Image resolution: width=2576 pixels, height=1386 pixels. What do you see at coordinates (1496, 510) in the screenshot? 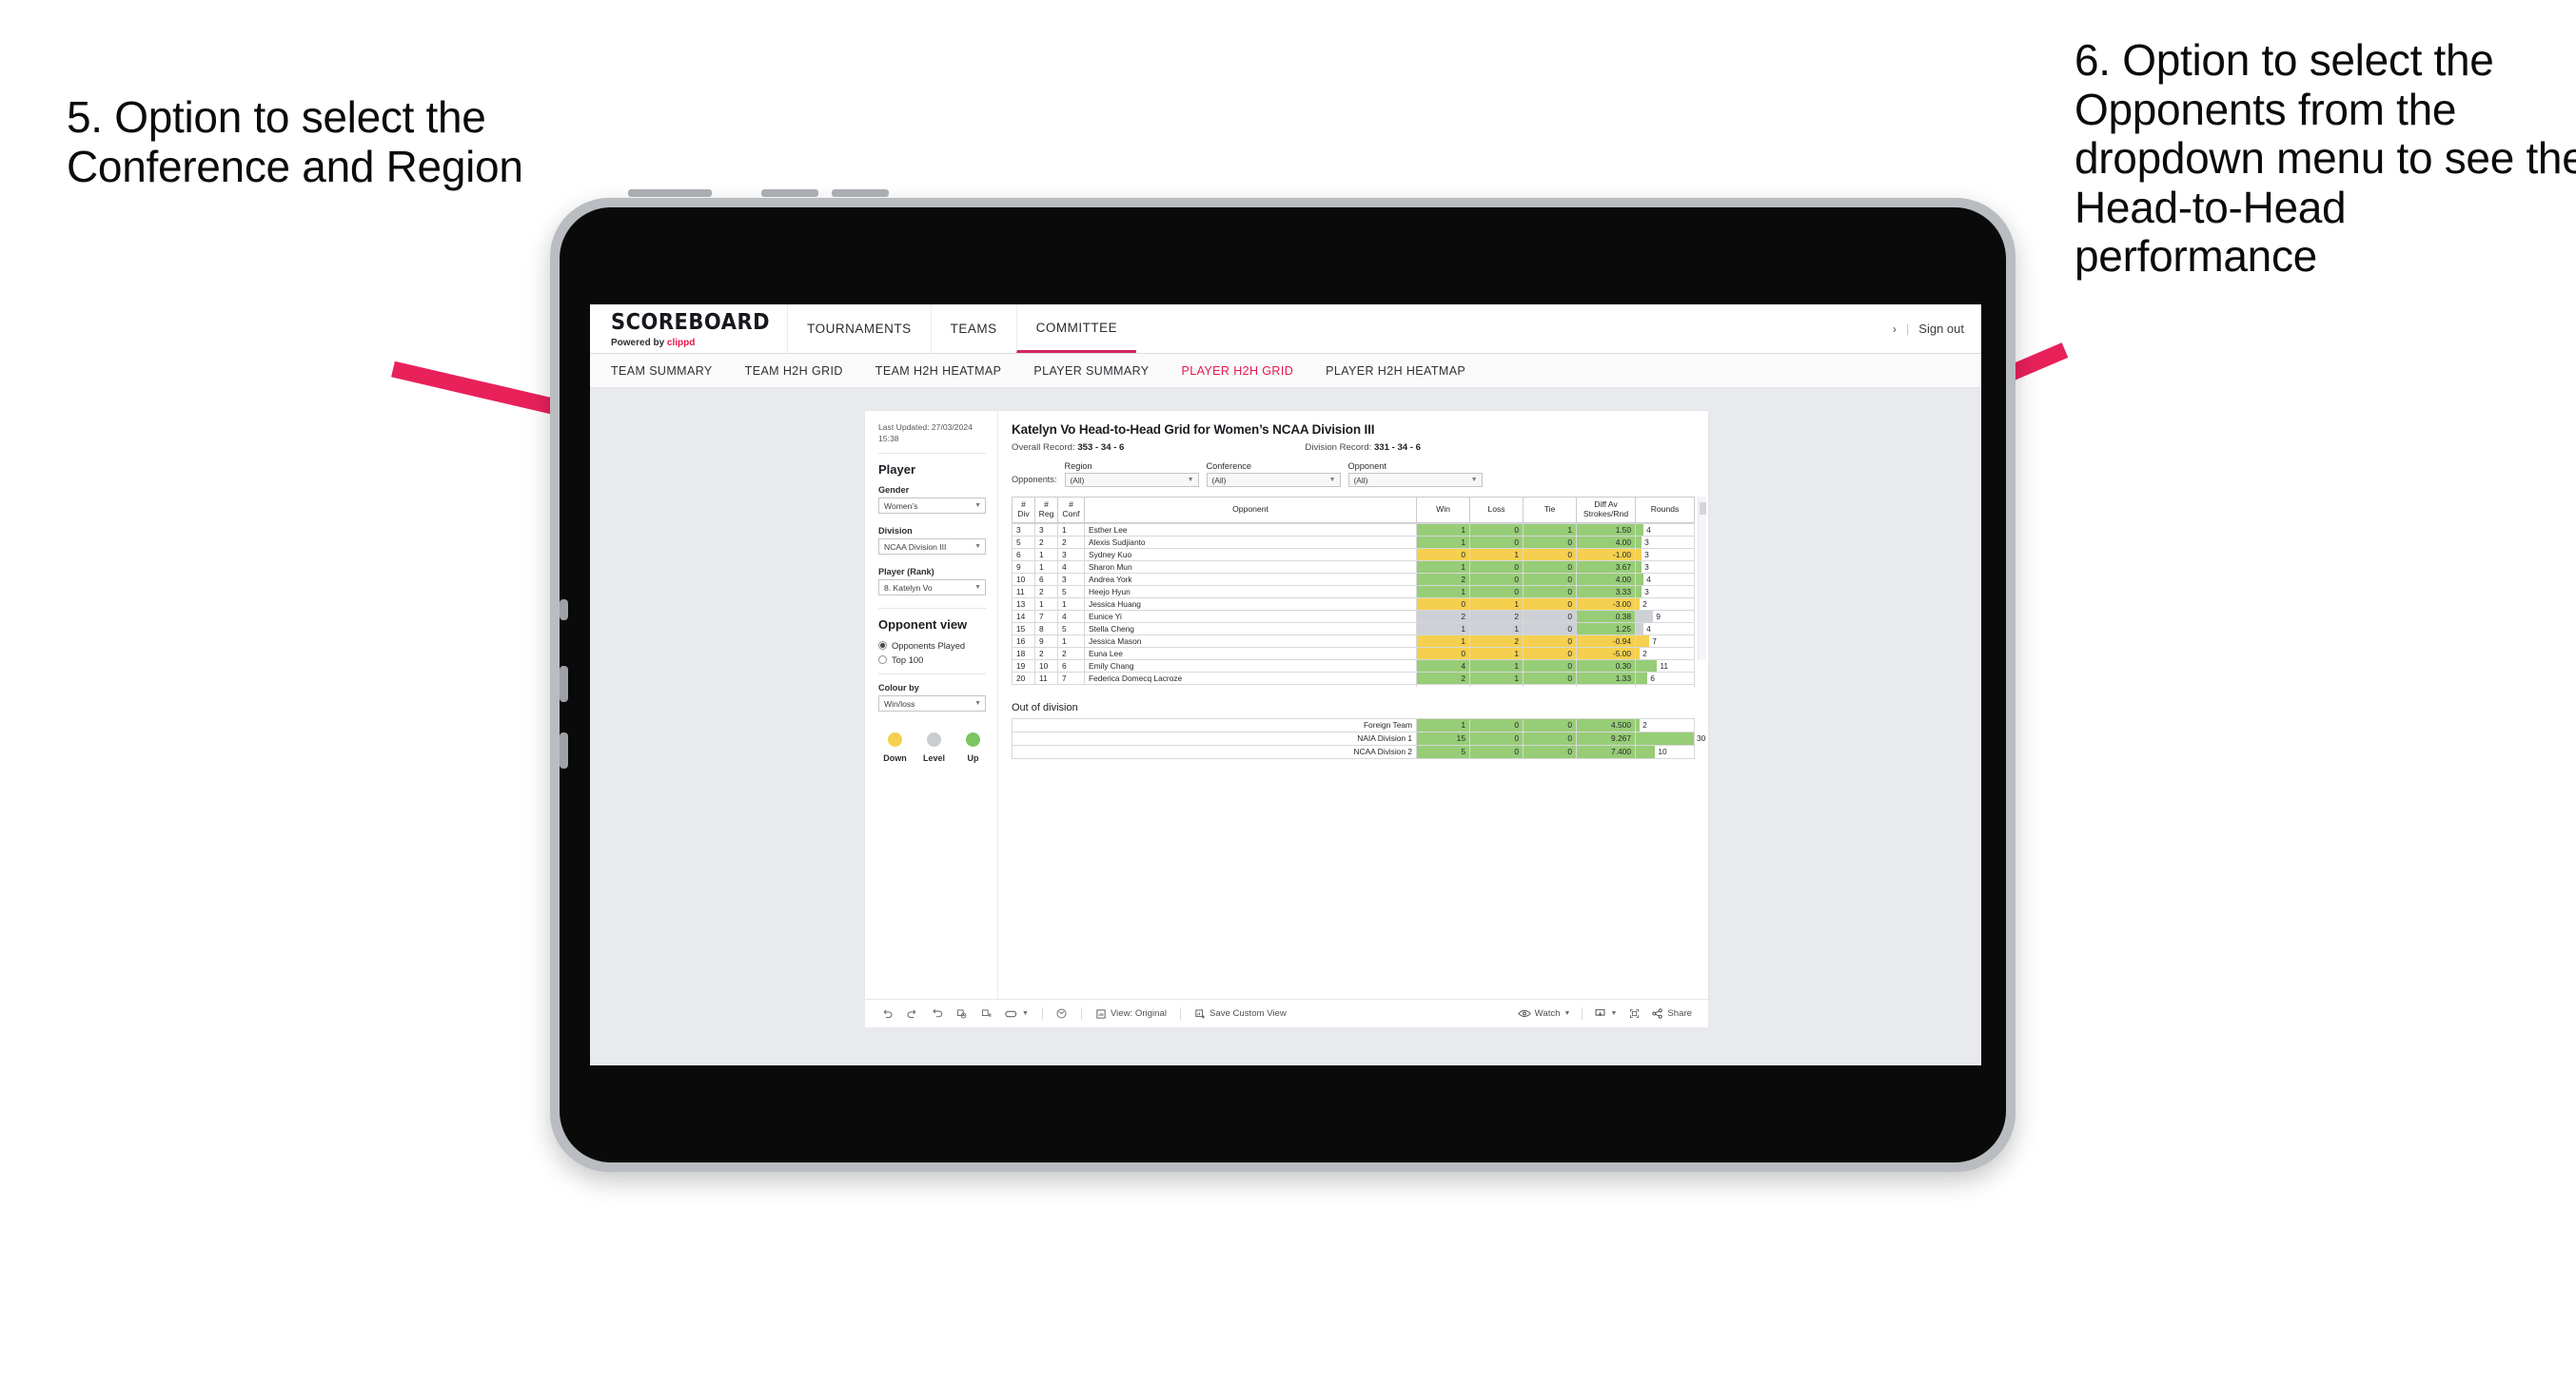
I see `column-header-5: Loss` at bounding box center [1496, 510].